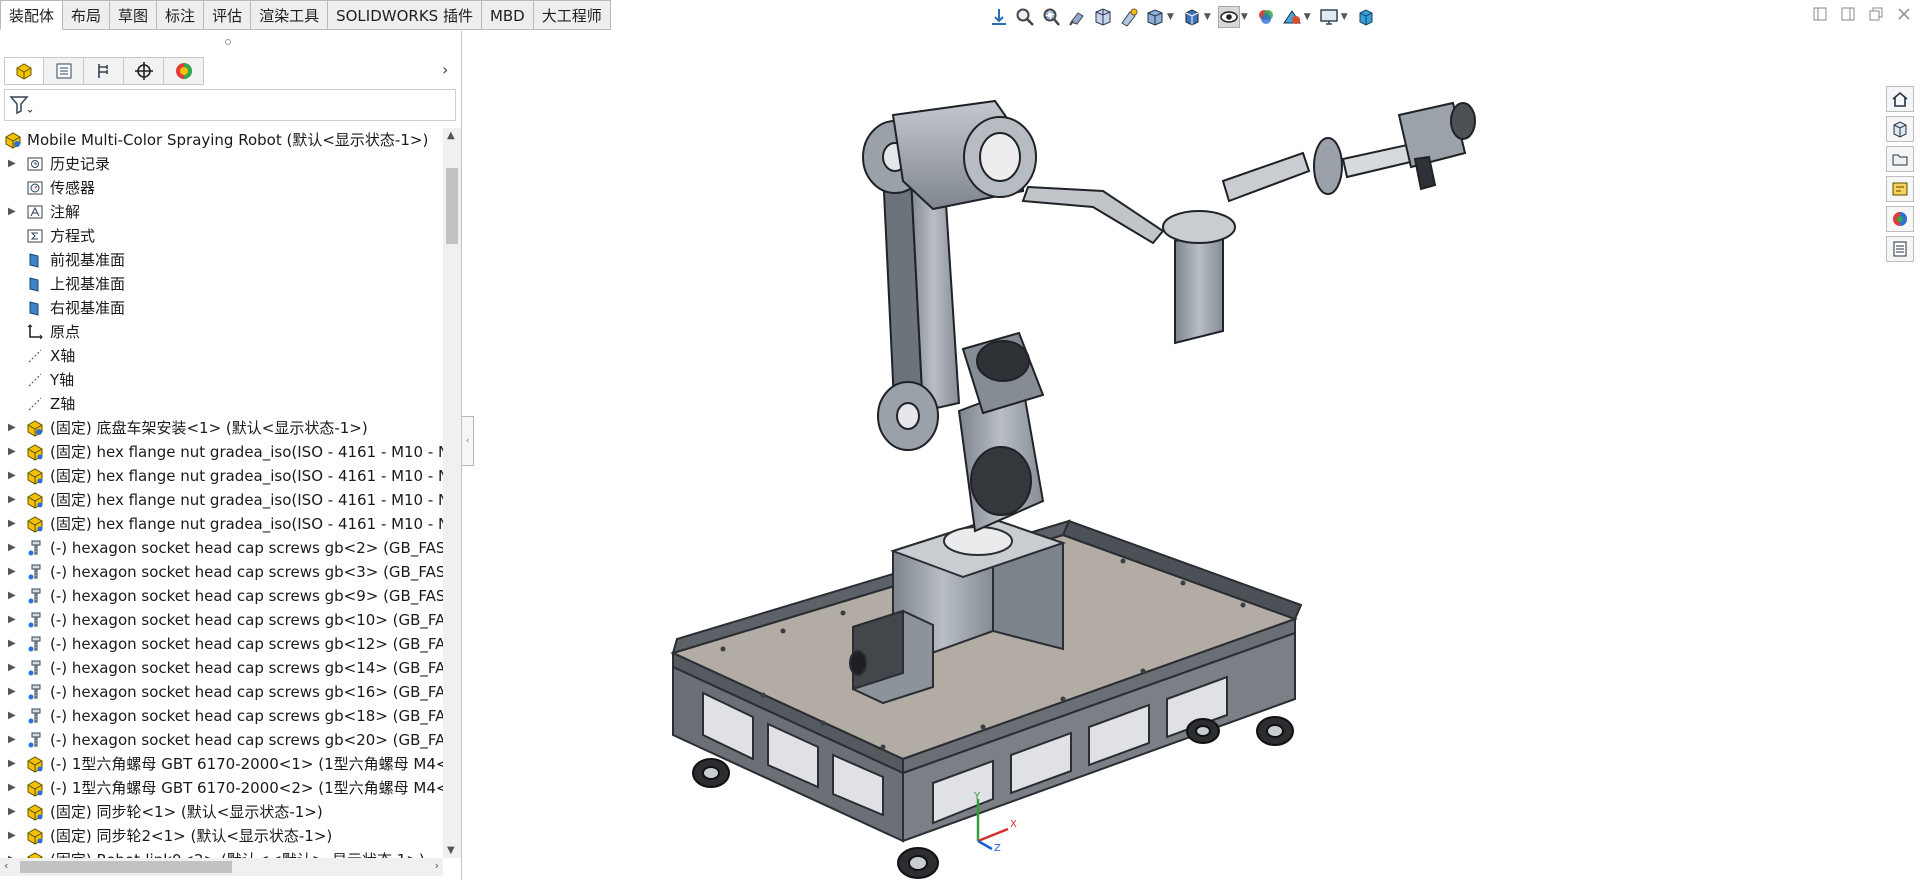  I want to click on tab-2: 草图, so click(134, 15).